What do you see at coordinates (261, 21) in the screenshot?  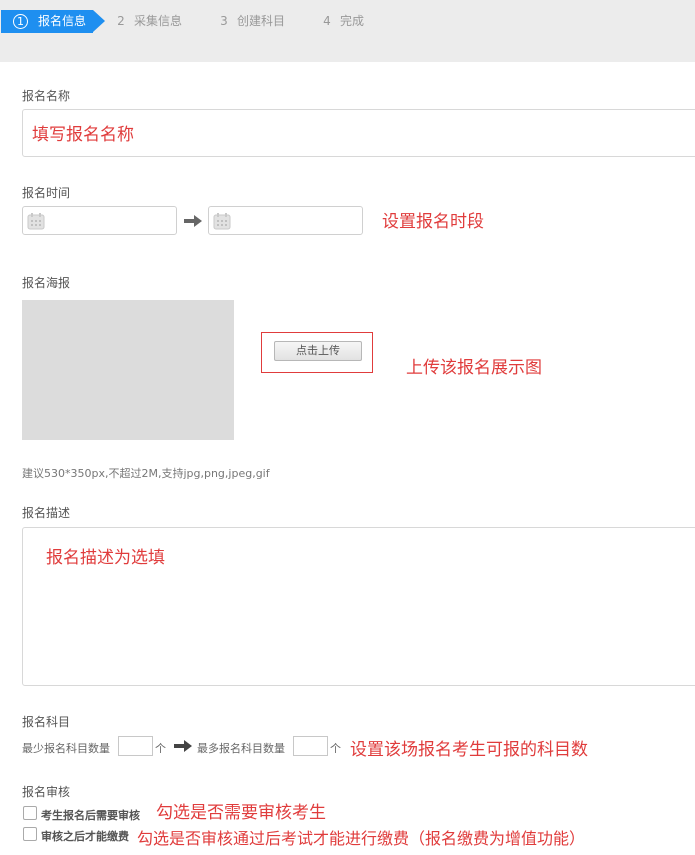 I see `step-label: 创建科目` at bounding box center [261, 21].